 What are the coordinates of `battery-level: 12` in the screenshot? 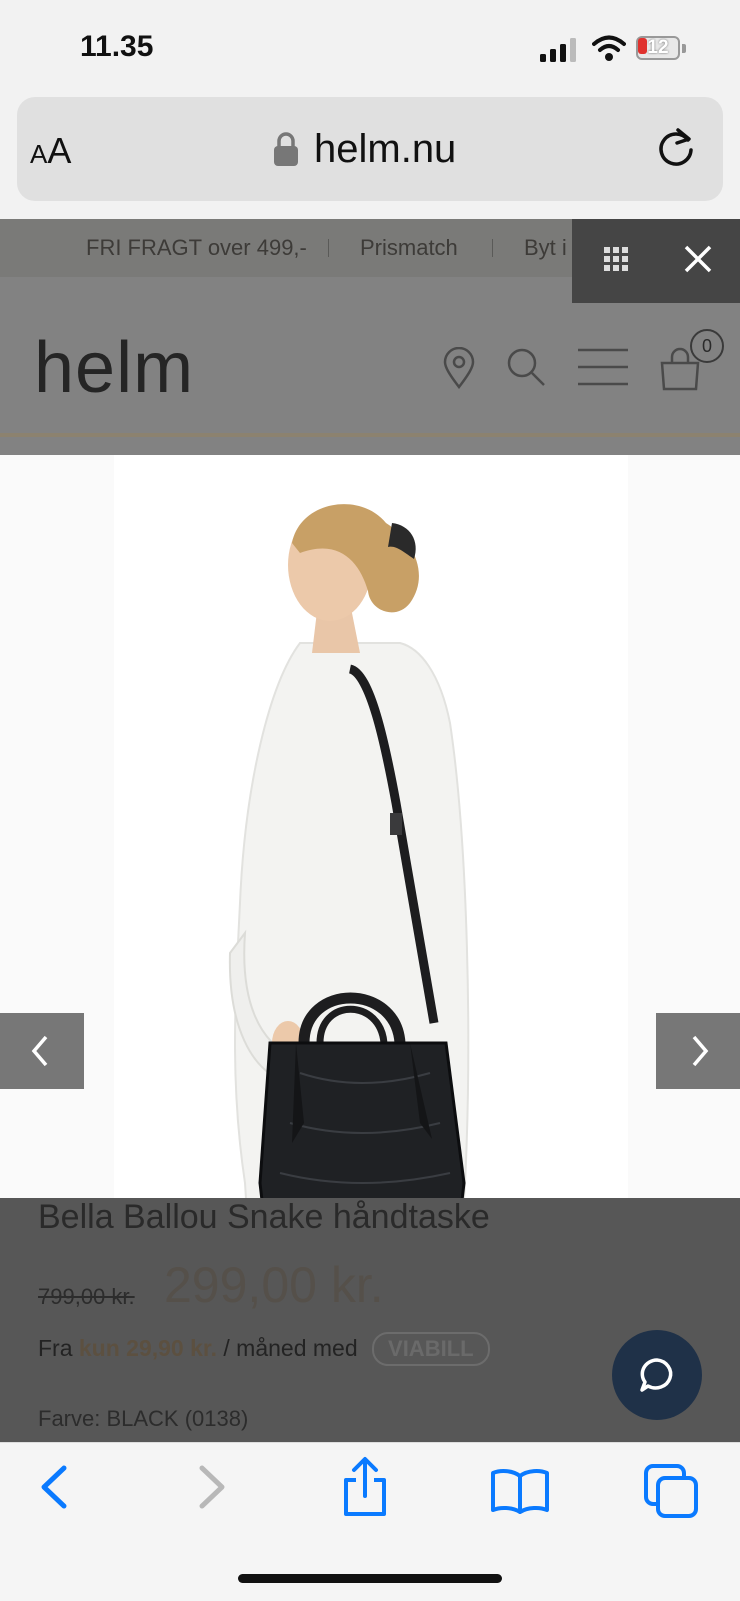 It's located at (658, 47).